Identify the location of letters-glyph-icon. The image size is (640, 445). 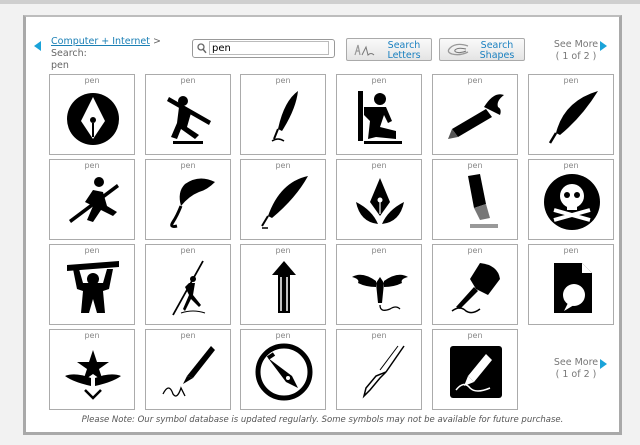
(364, 50).